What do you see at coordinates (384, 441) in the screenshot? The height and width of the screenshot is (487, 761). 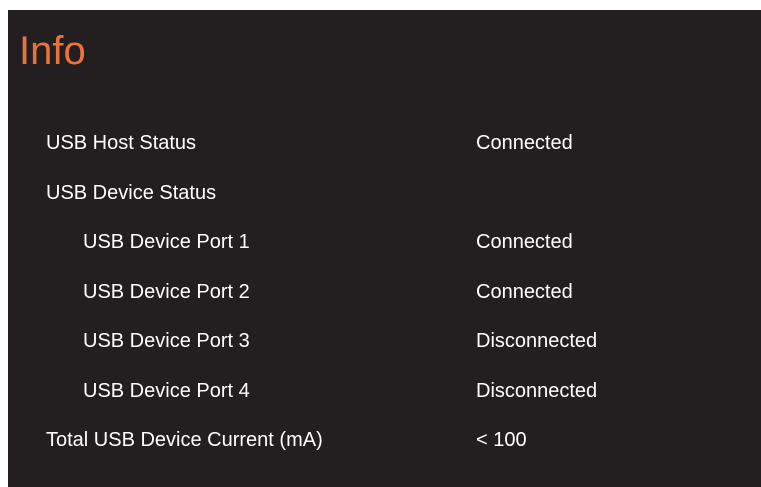 I see `total-usb-device-current-row: Total USB Device Current (mA) < 100` at bounding box center [384, 441].